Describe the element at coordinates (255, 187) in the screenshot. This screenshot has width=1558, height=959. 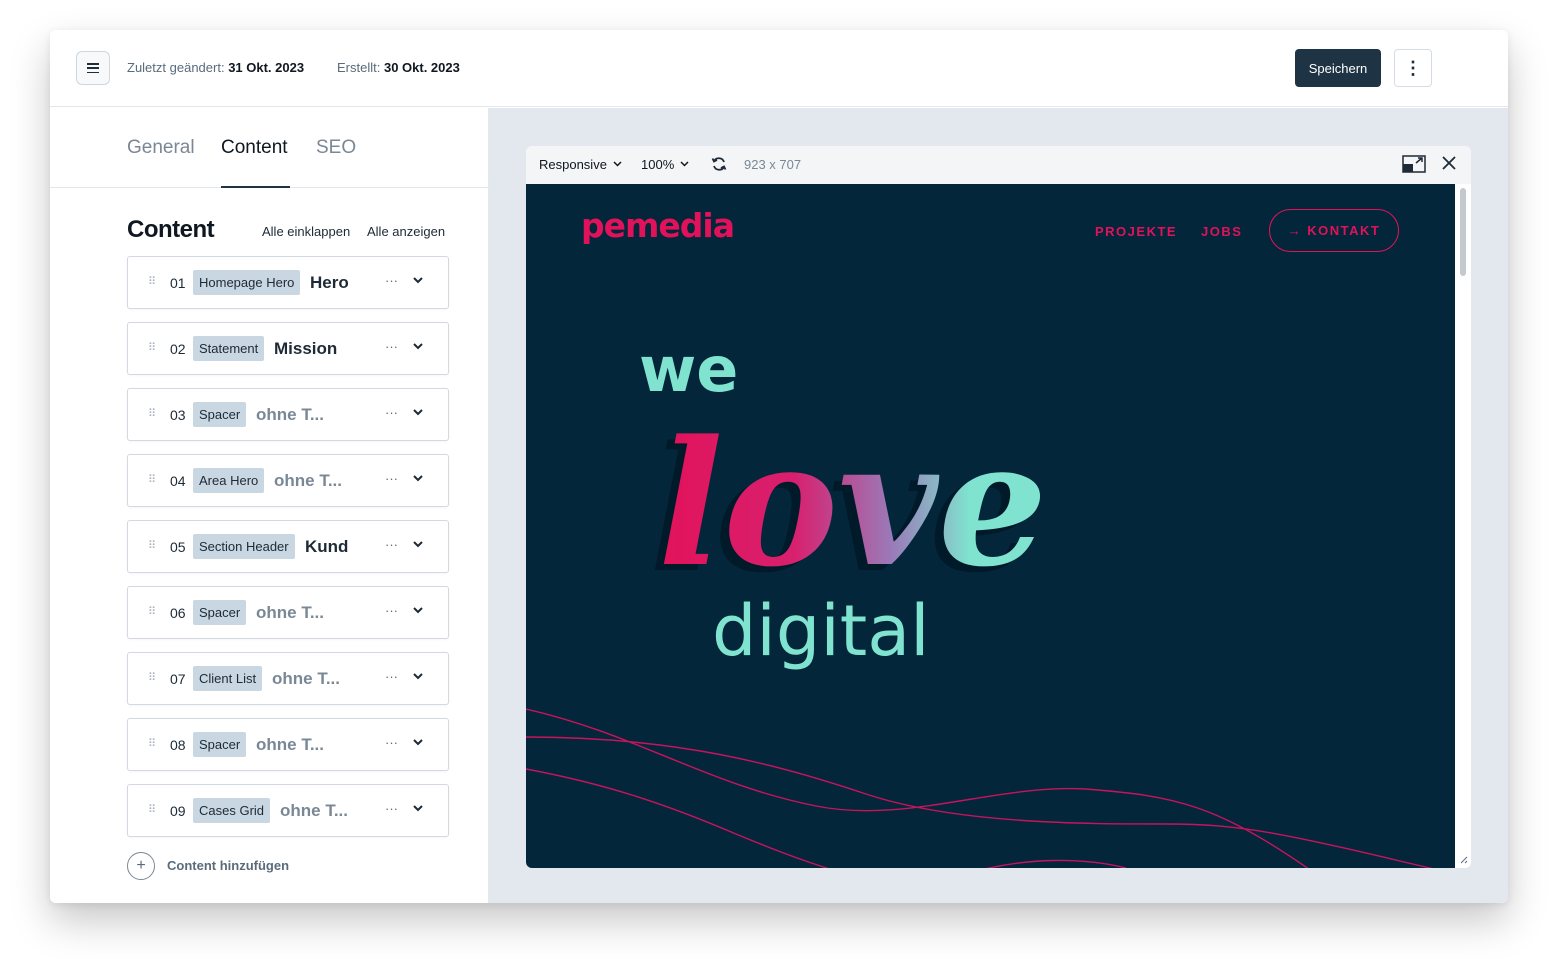
I see `active-tab-indicator` at that location.